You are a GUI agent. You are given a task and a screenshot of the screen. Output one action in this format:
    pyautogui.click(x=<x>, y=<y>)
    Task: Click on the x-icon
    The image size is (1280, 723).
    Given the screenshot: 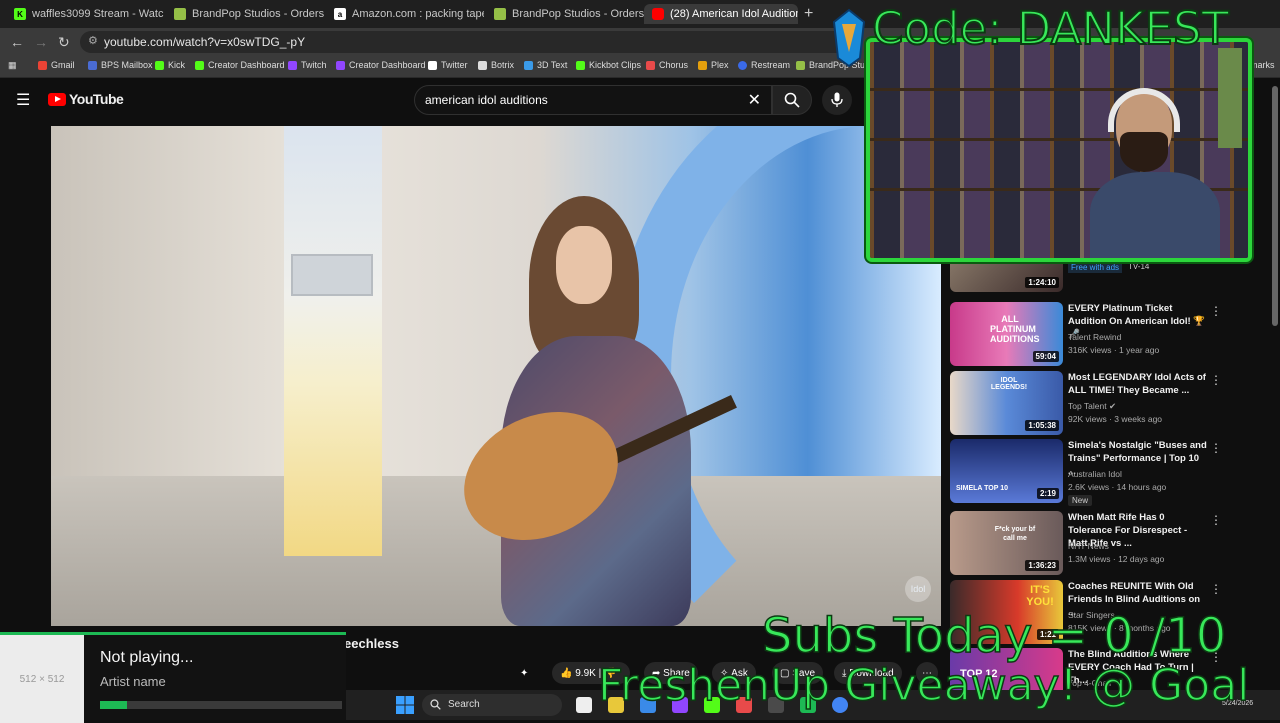 What is the action you would take?
    pyautogui.click(x=432, y=65)
    